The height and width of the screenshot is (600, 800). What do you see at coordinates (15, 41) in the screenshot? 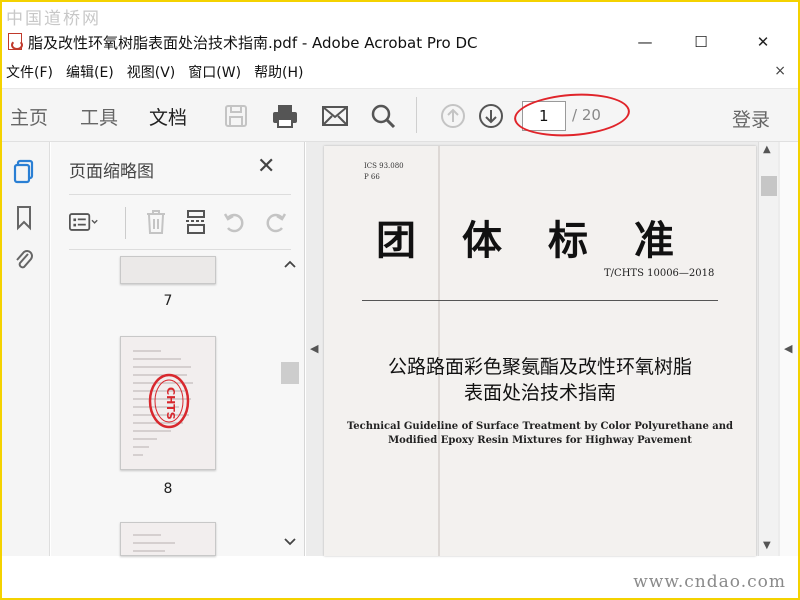
I see `pdf-file-icon` at bounding box center [15, 41].